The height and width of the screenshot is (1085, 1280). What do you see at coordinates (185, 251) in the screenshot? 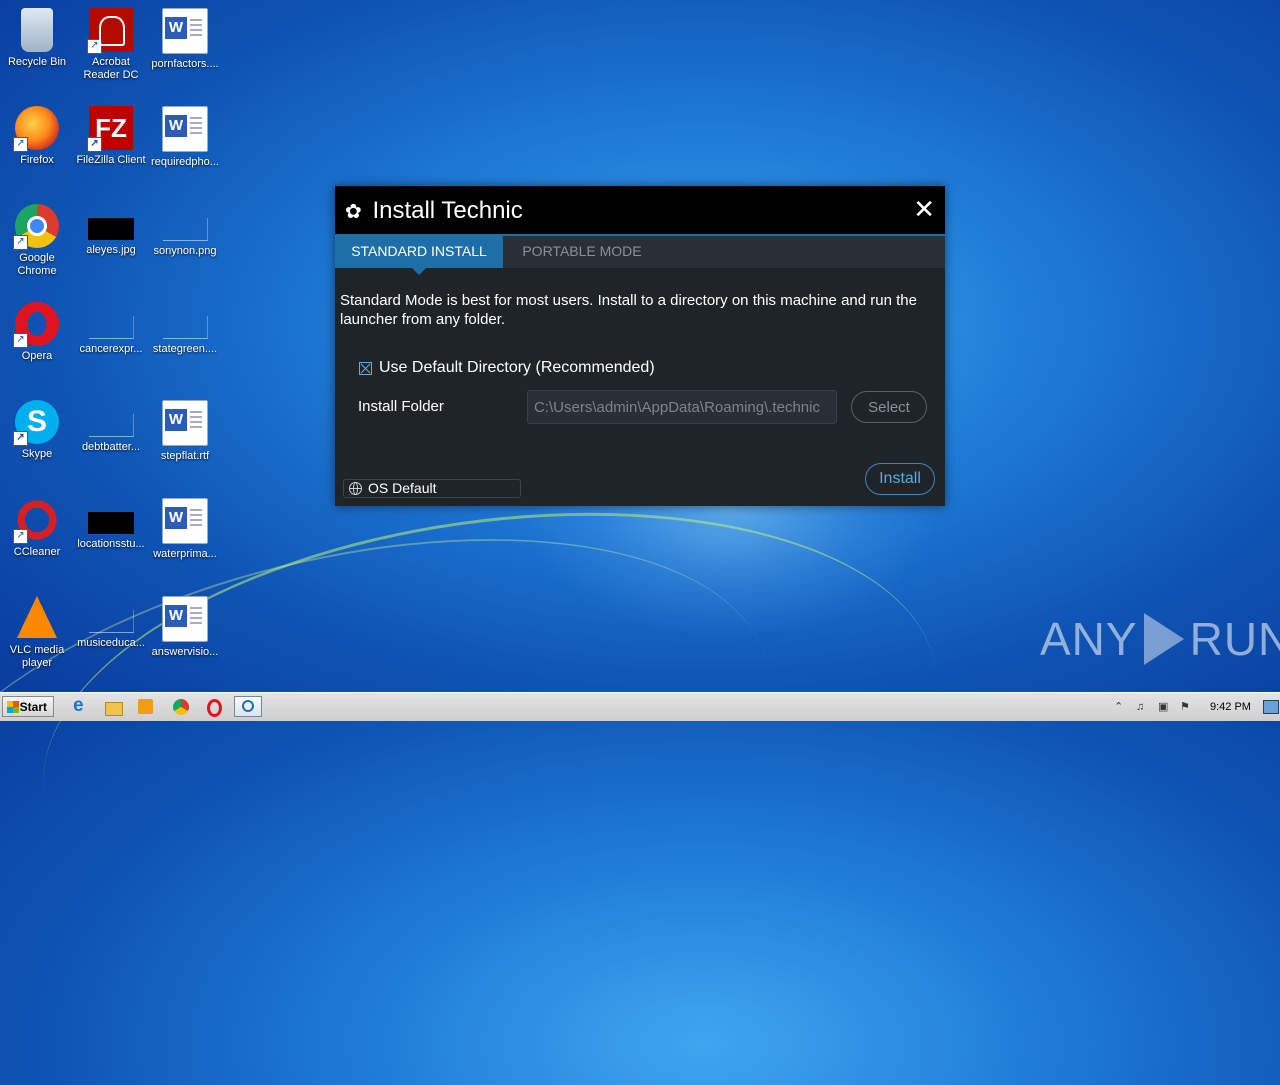
I see `desktop-icon-label: sonynon.png` at bounding box center [185, 251].